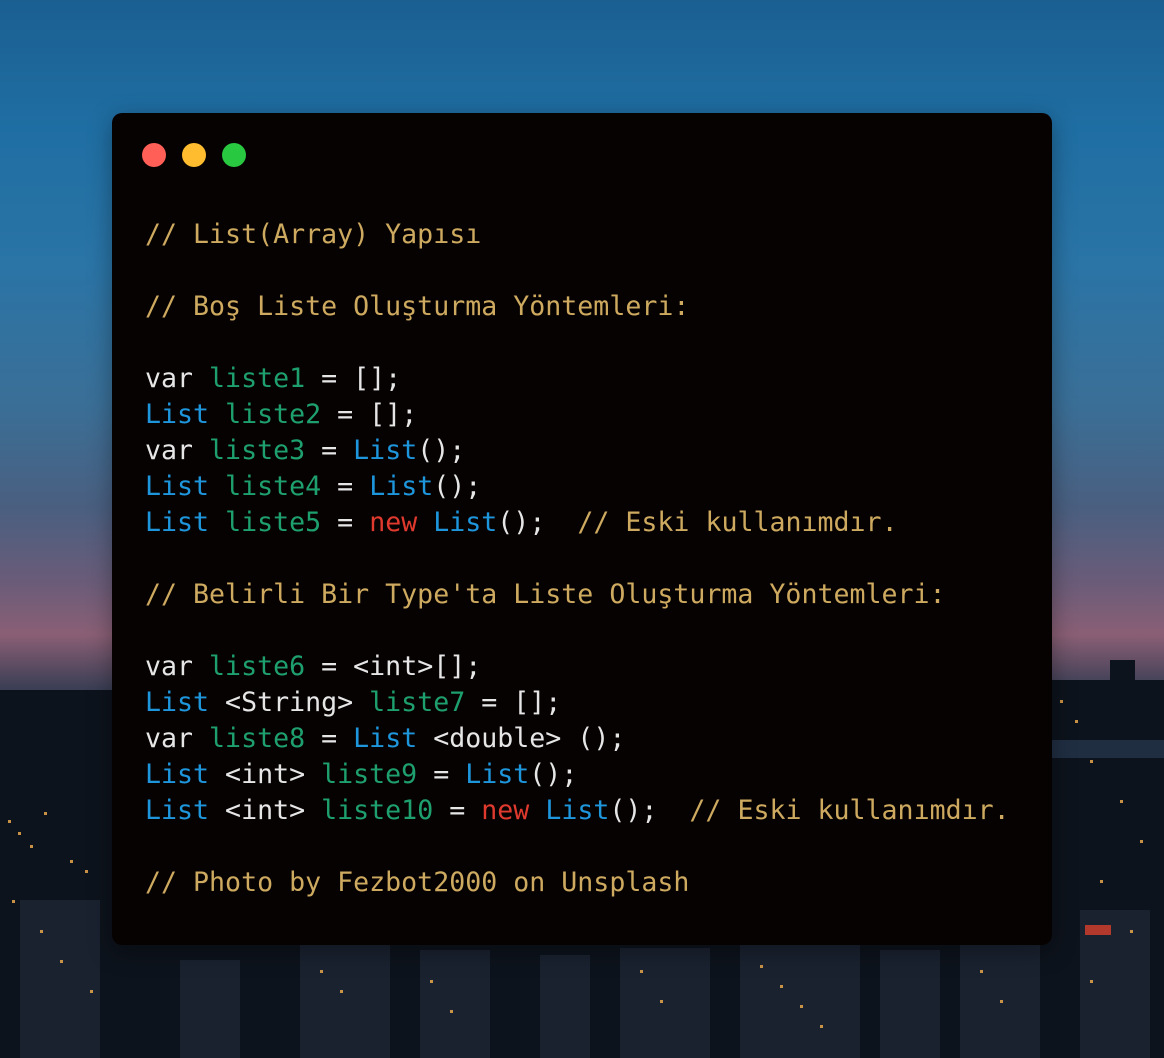  Describe the element at coordinates (273, 522) in the screenshot. I see `code-token-var: liste5` at that location.